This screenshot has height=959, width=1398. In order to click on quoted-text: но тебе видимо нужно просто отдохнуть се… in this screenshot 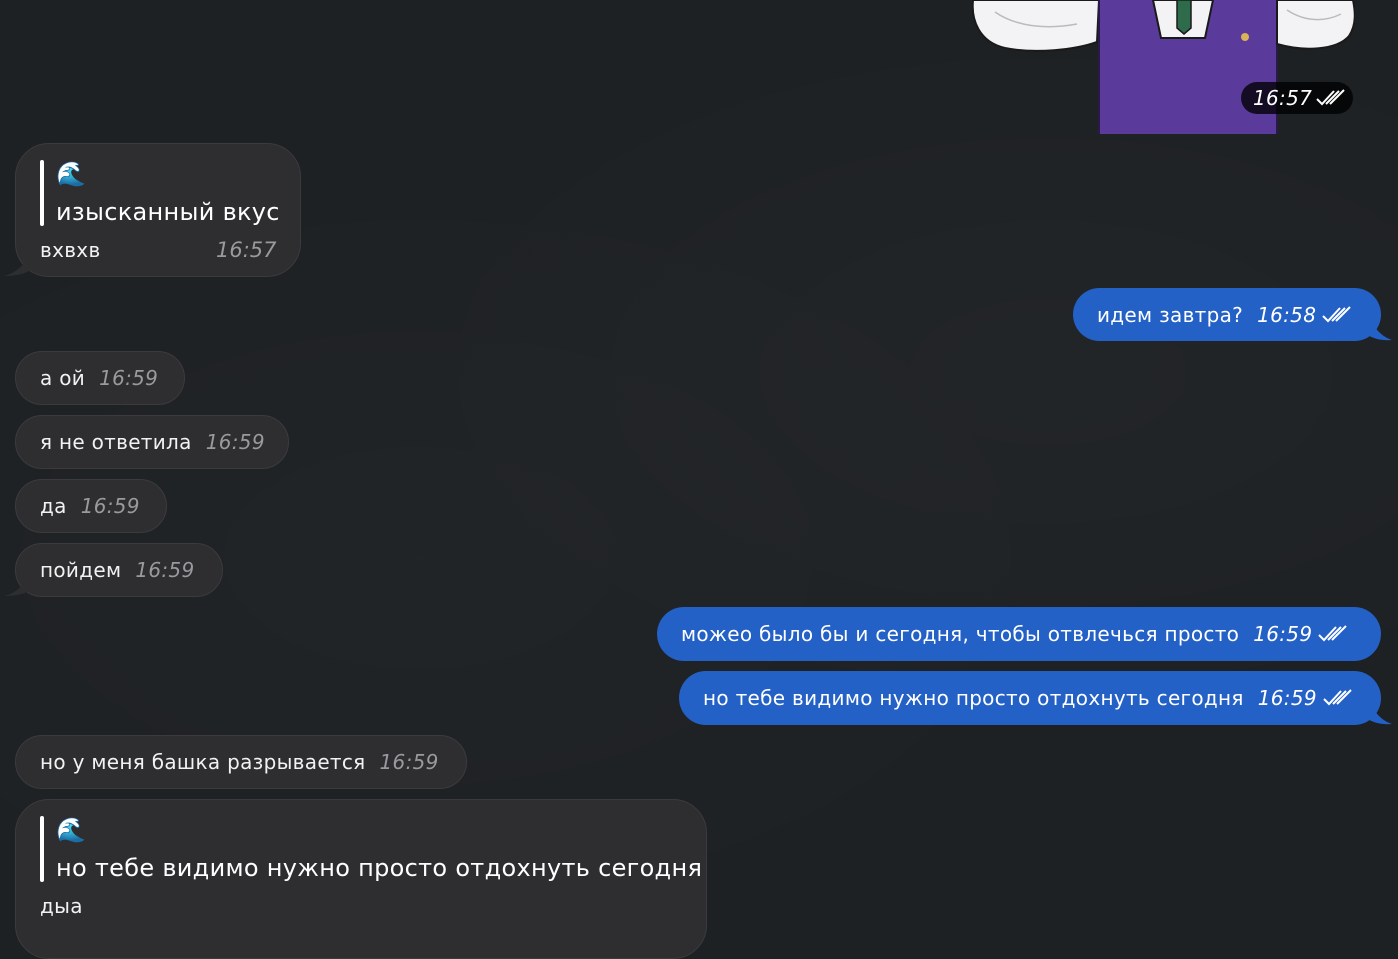, I will do `click(379, 868)`.